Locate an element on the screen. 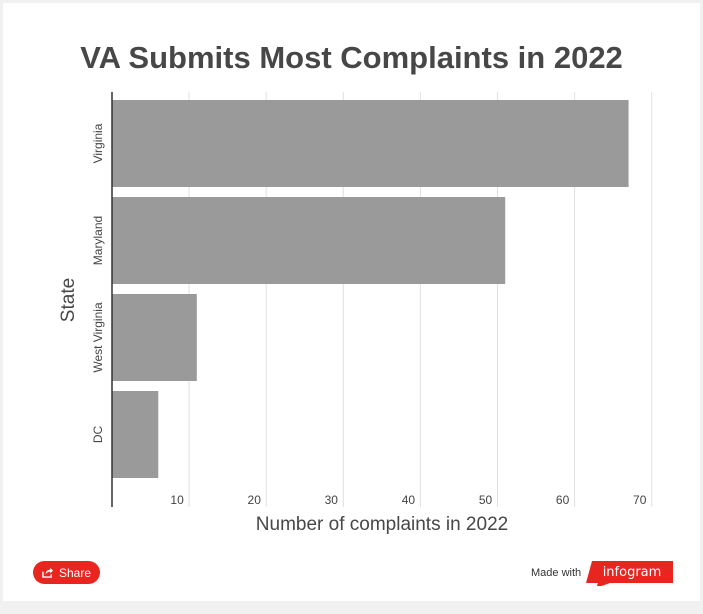 Image resolution: width=703 pixels, height=614 pixels. made-with-text: Made with is located at coordinates (556, 573).